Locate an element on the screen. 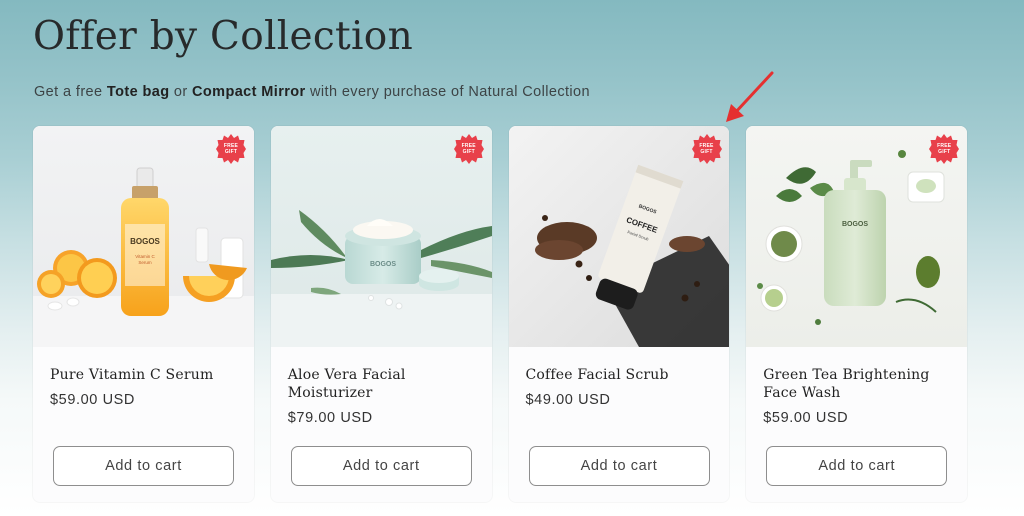 The image size is (1024, 516). subtitle-mid: or is located at coordinates (181, 92).